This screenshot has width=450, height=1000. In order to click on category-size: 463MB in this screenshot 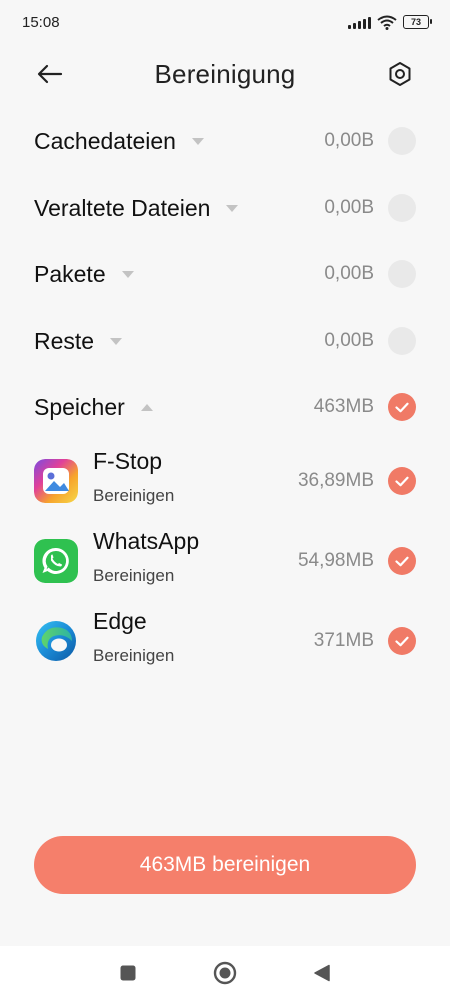, I will do `click(343, 406)`.